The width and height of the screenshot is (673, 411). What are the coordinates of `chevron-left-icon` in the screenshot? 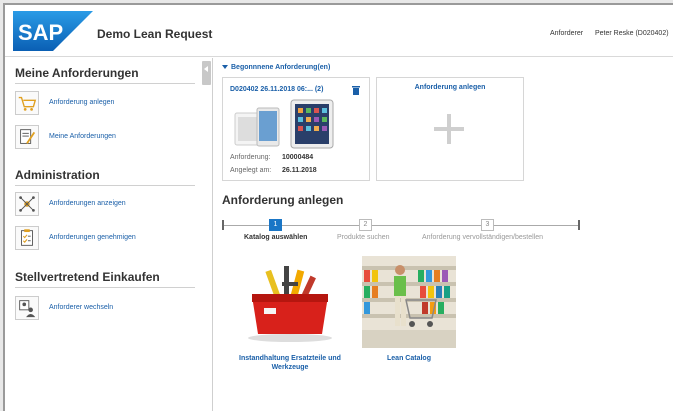 It's located at (206, 69).